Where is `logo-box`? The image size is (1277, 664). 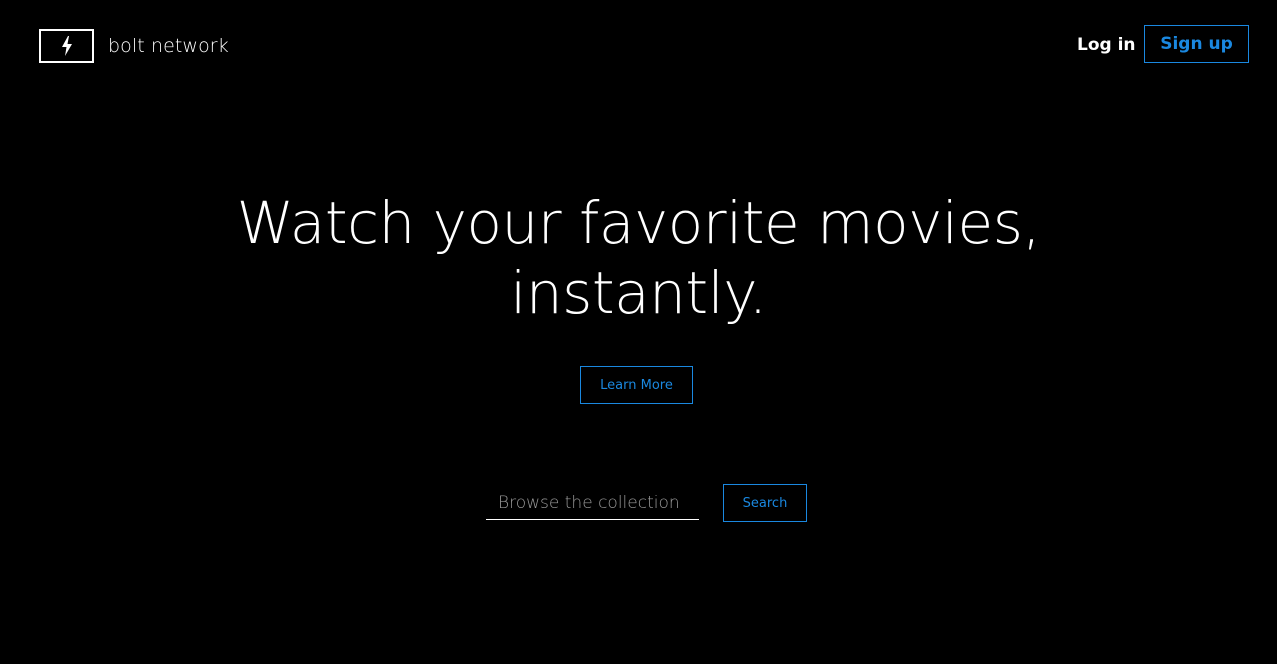 logo-box is located at coordinates (66, 46).